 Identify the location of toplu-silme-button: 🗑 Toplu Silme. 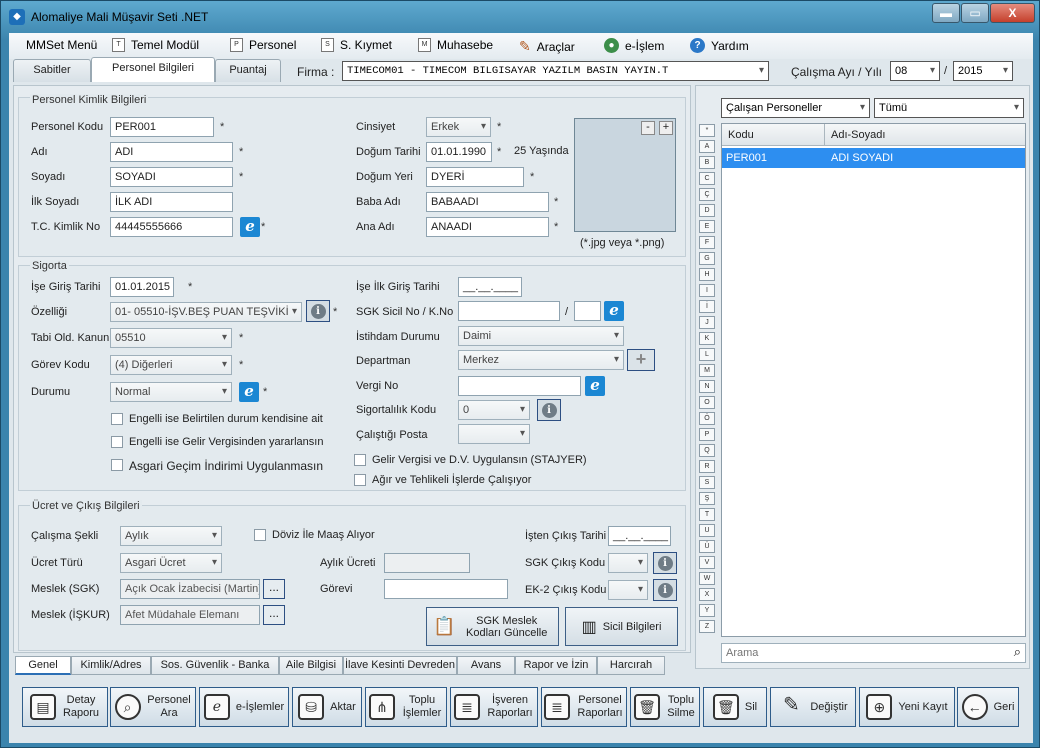
(665, 707).